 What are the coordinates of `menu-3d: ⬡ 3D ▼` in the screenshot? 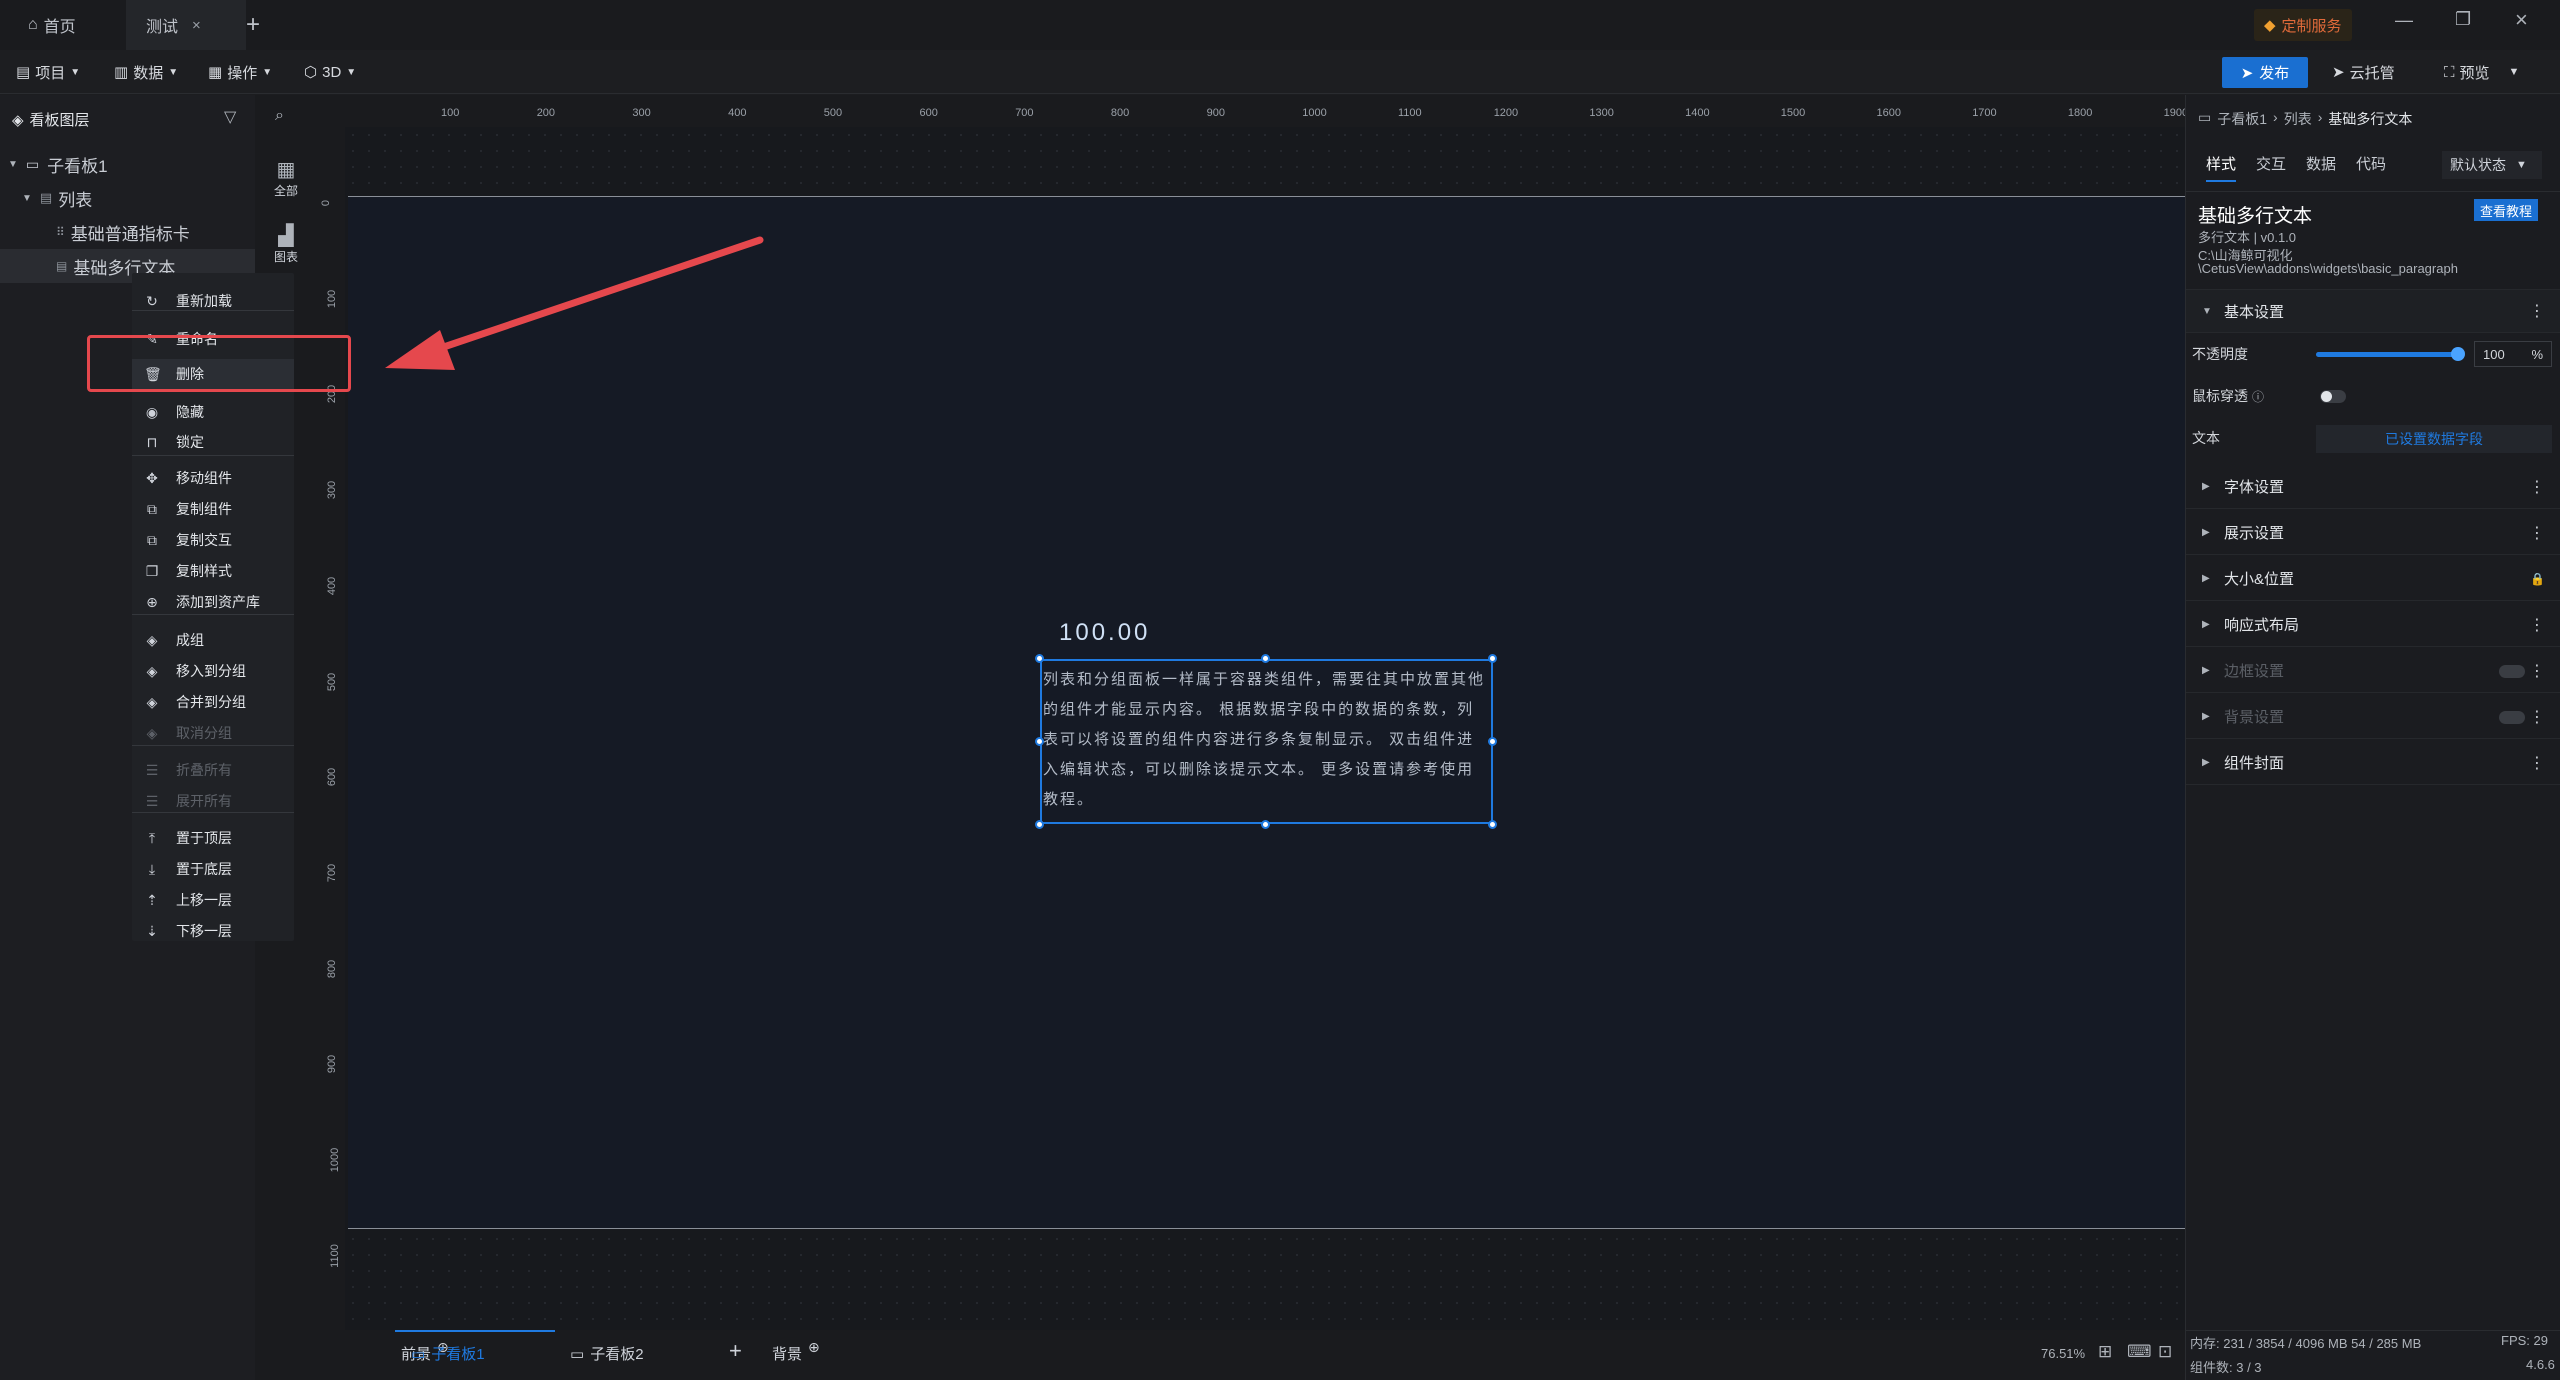 It's located at (330, 72).